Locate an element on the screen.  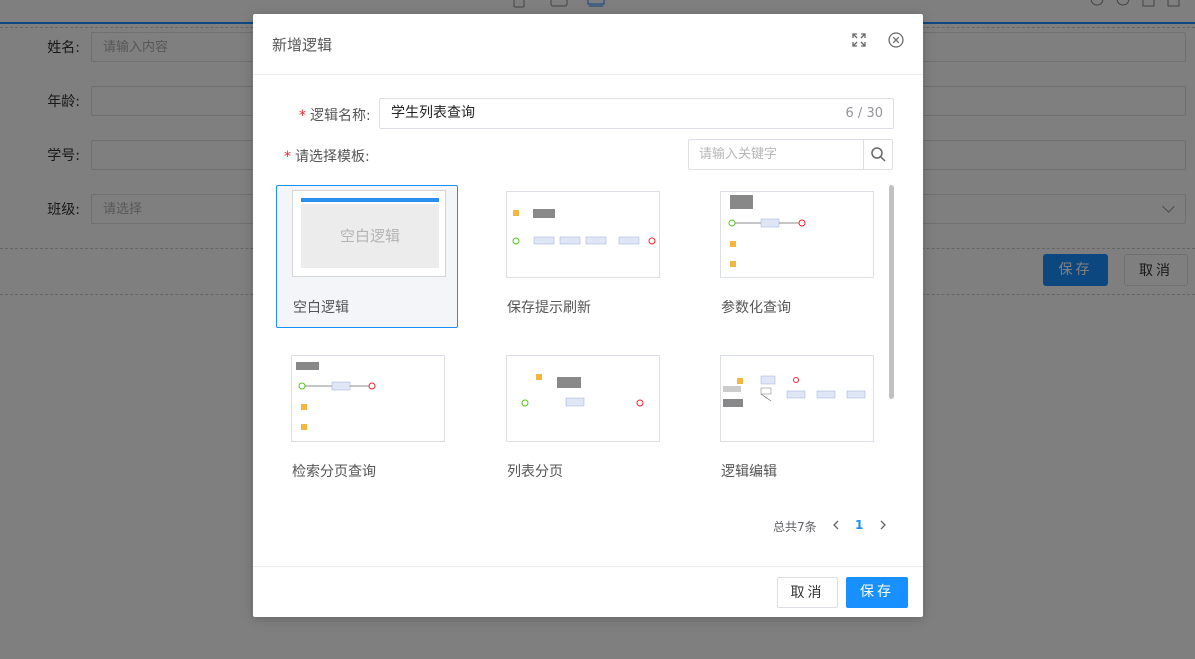
dialog-title: 新增逻辑 is located at coordinates (302, 45).